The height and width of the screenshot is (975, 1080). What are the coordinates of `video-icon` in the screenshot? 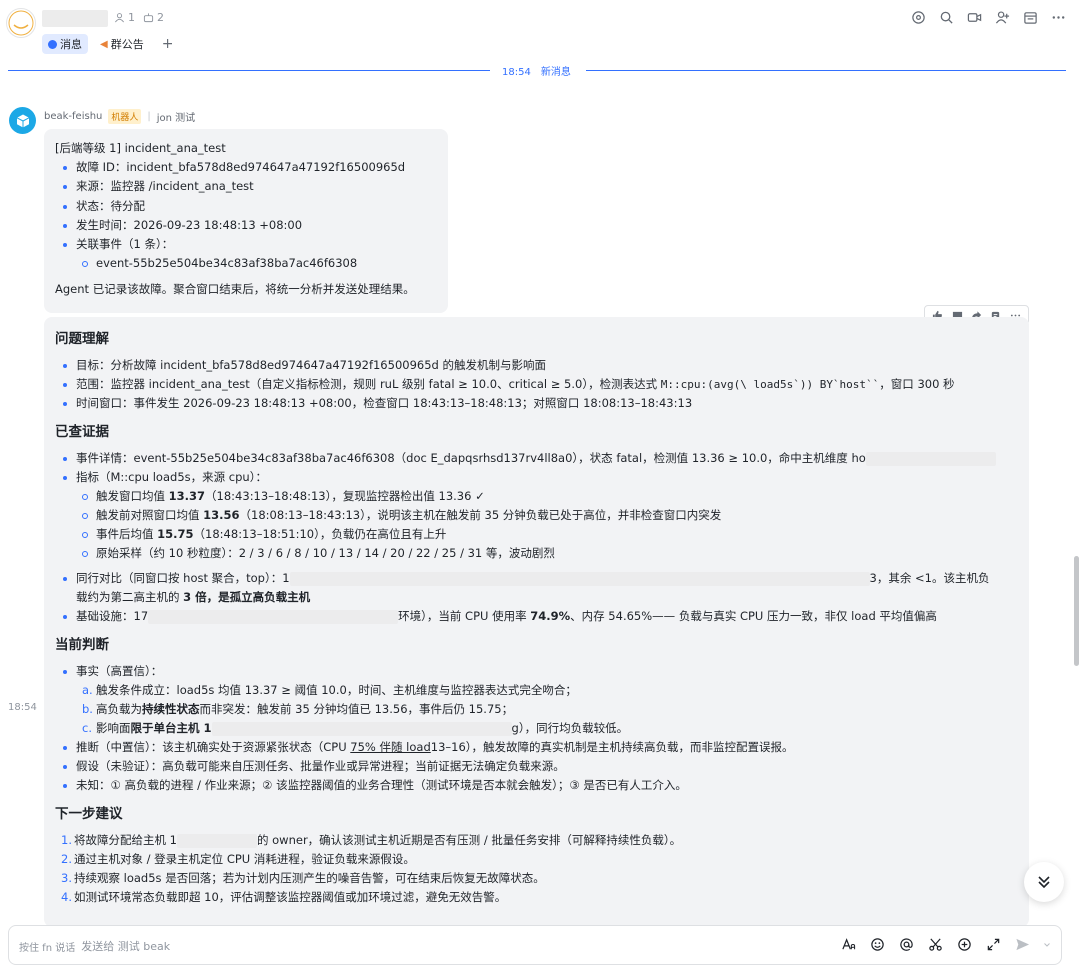 It's located at (974, 17).